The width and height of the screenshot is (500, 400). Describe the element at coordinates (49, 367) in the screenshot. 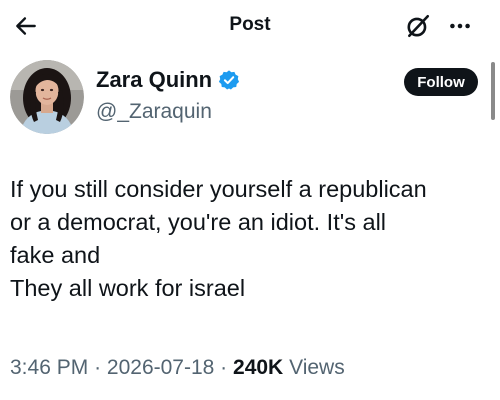

I see `post-time: 3:46 PM` at that location.